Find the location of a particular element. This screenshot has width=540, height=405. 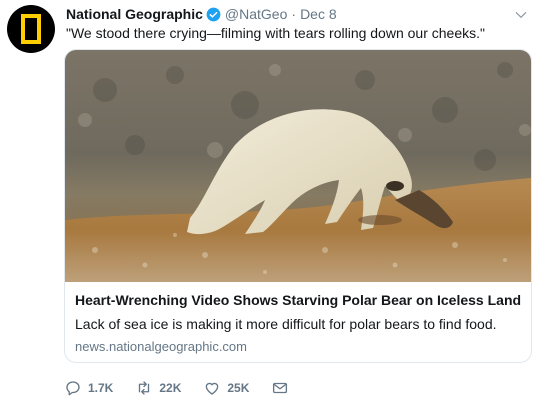

tweet-actions: 1.7K 22K 25K is located at coordinates (190, 388).